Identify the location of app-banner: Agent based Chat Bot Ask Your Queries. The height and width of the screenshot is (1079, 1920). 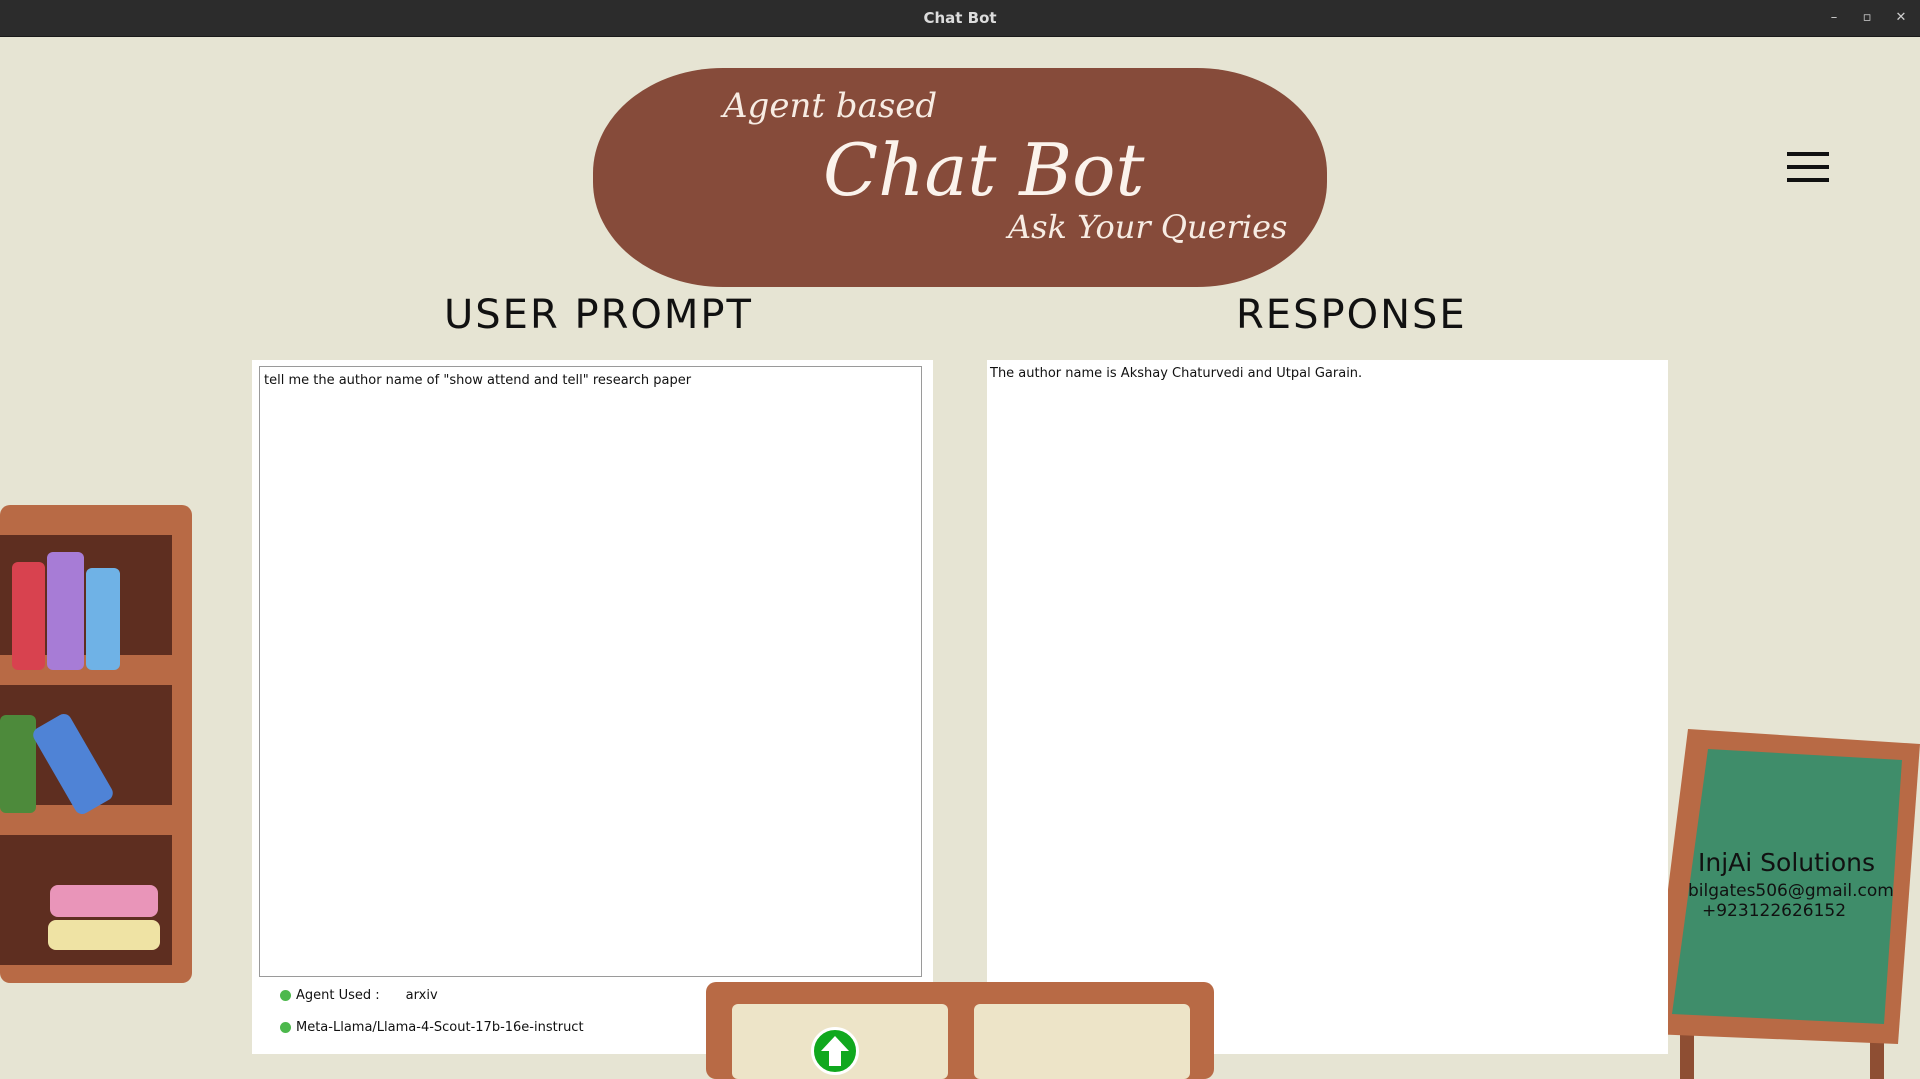
(960, 177).